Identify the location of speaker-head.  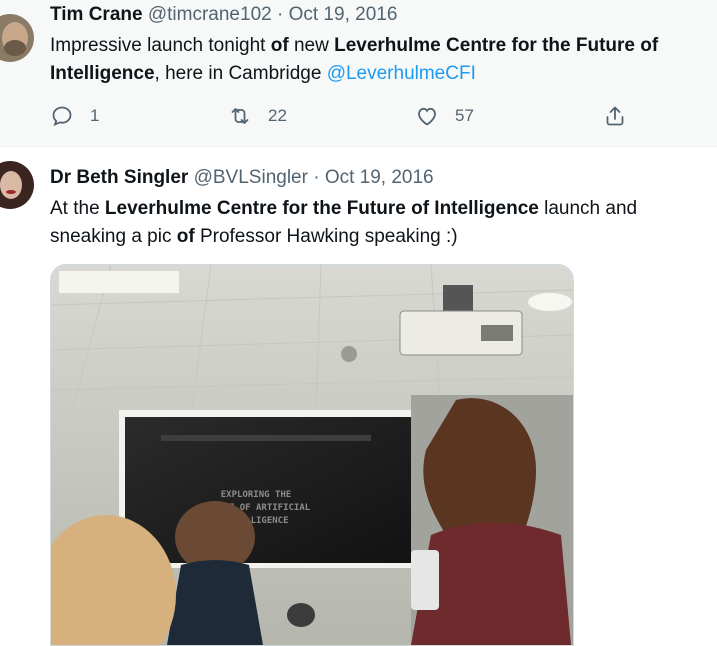
(301, 615).